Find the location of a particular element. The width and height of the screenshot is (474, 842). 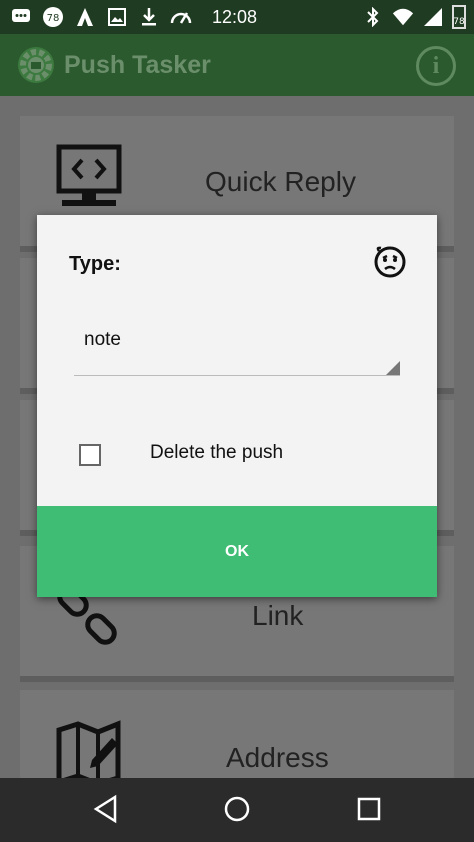

battery-level: 78 is located at coordinates (459, 22).